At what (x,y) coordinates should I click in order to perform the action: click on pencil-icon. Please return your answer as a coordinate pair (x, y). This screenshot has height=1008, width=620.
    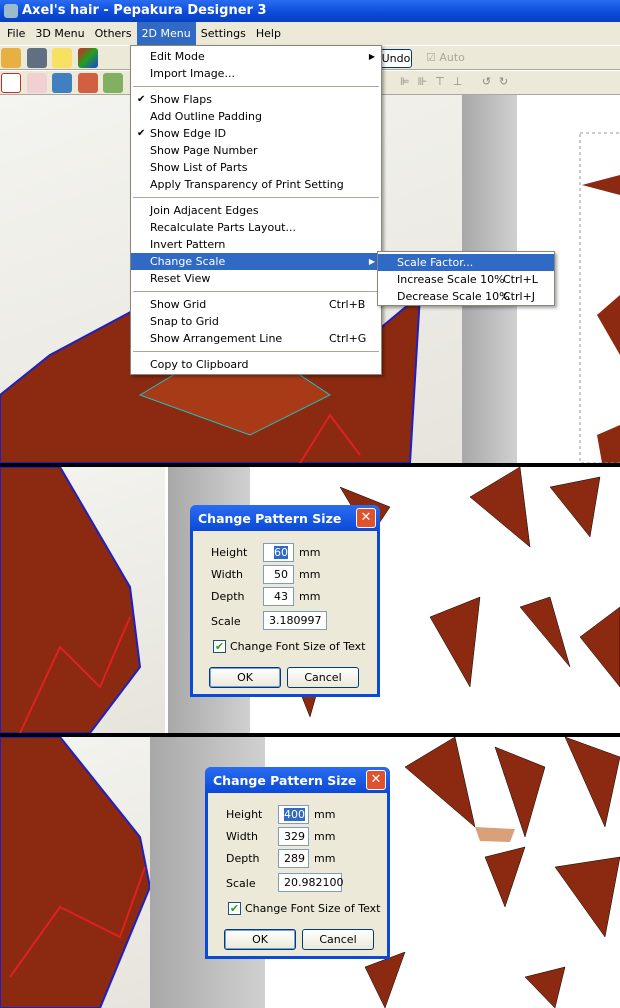
    Looking at the image, I should click on (87, 83).